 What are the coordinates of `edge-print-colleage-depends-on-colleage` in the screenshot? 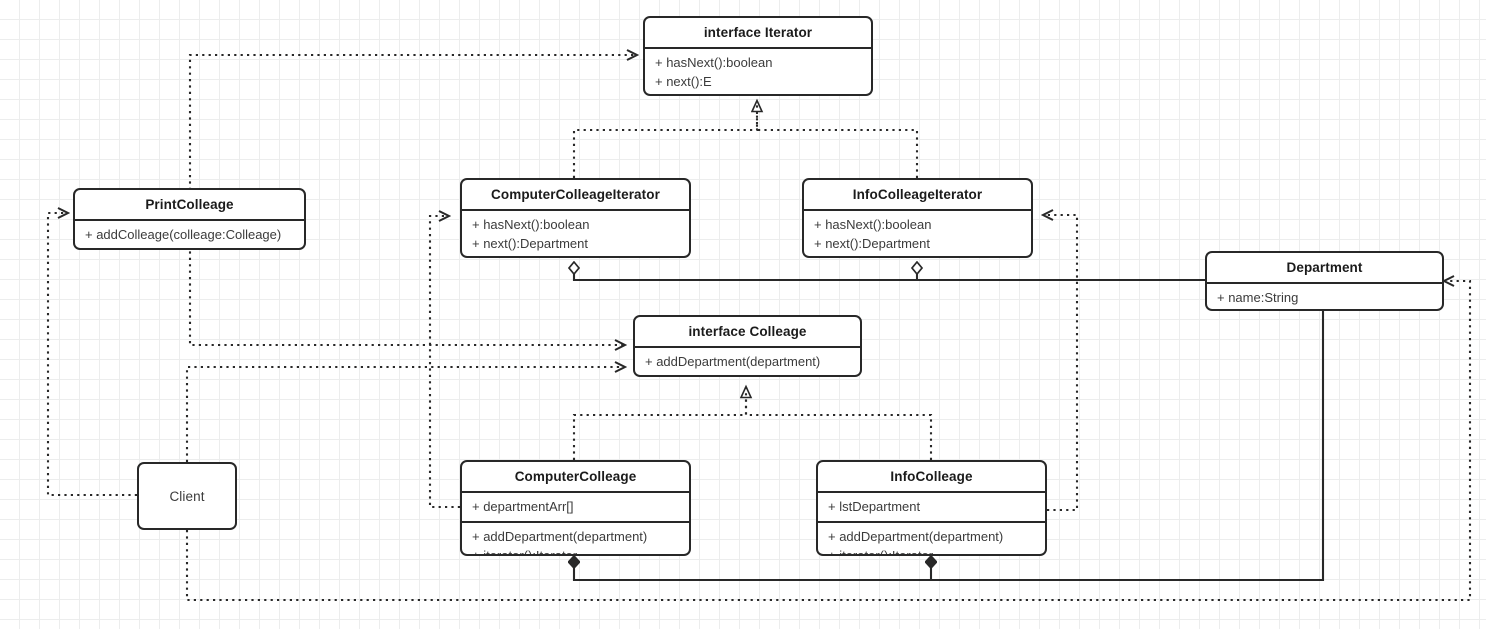 It's located at (406, 295).